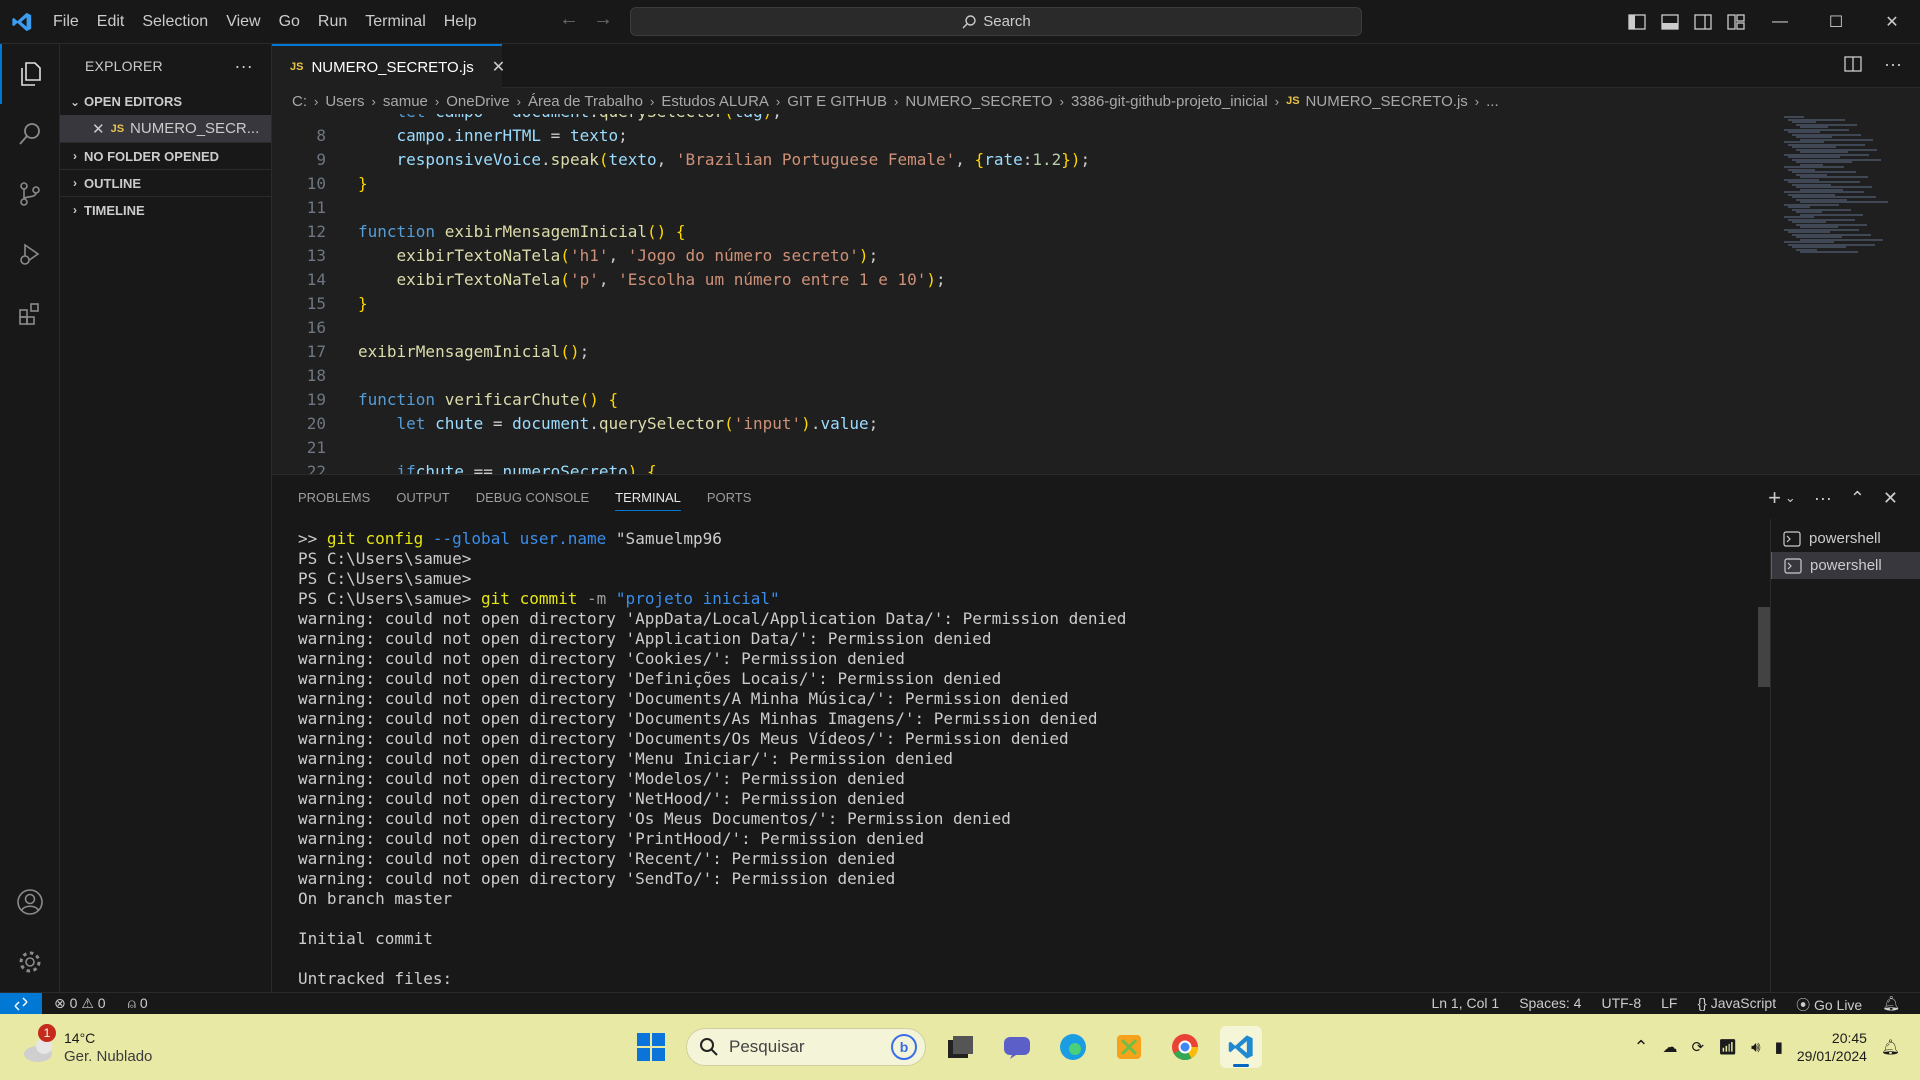 The image size is (1920, 1080). Describe the element at coordinates (1636, 22) in the screenshot. I see `toggle-sidebar-icon` at that location.